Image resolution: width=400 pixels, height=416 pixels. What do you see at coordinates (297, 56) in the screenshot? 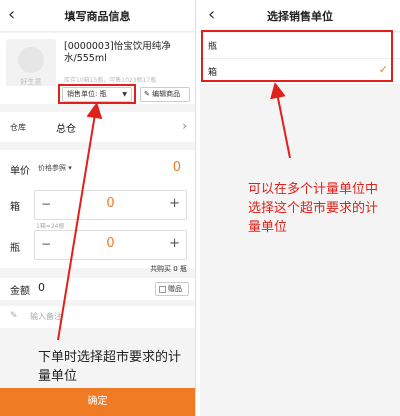
I see `annotation-highlight-unit-list` at bounding box center [297, 56].